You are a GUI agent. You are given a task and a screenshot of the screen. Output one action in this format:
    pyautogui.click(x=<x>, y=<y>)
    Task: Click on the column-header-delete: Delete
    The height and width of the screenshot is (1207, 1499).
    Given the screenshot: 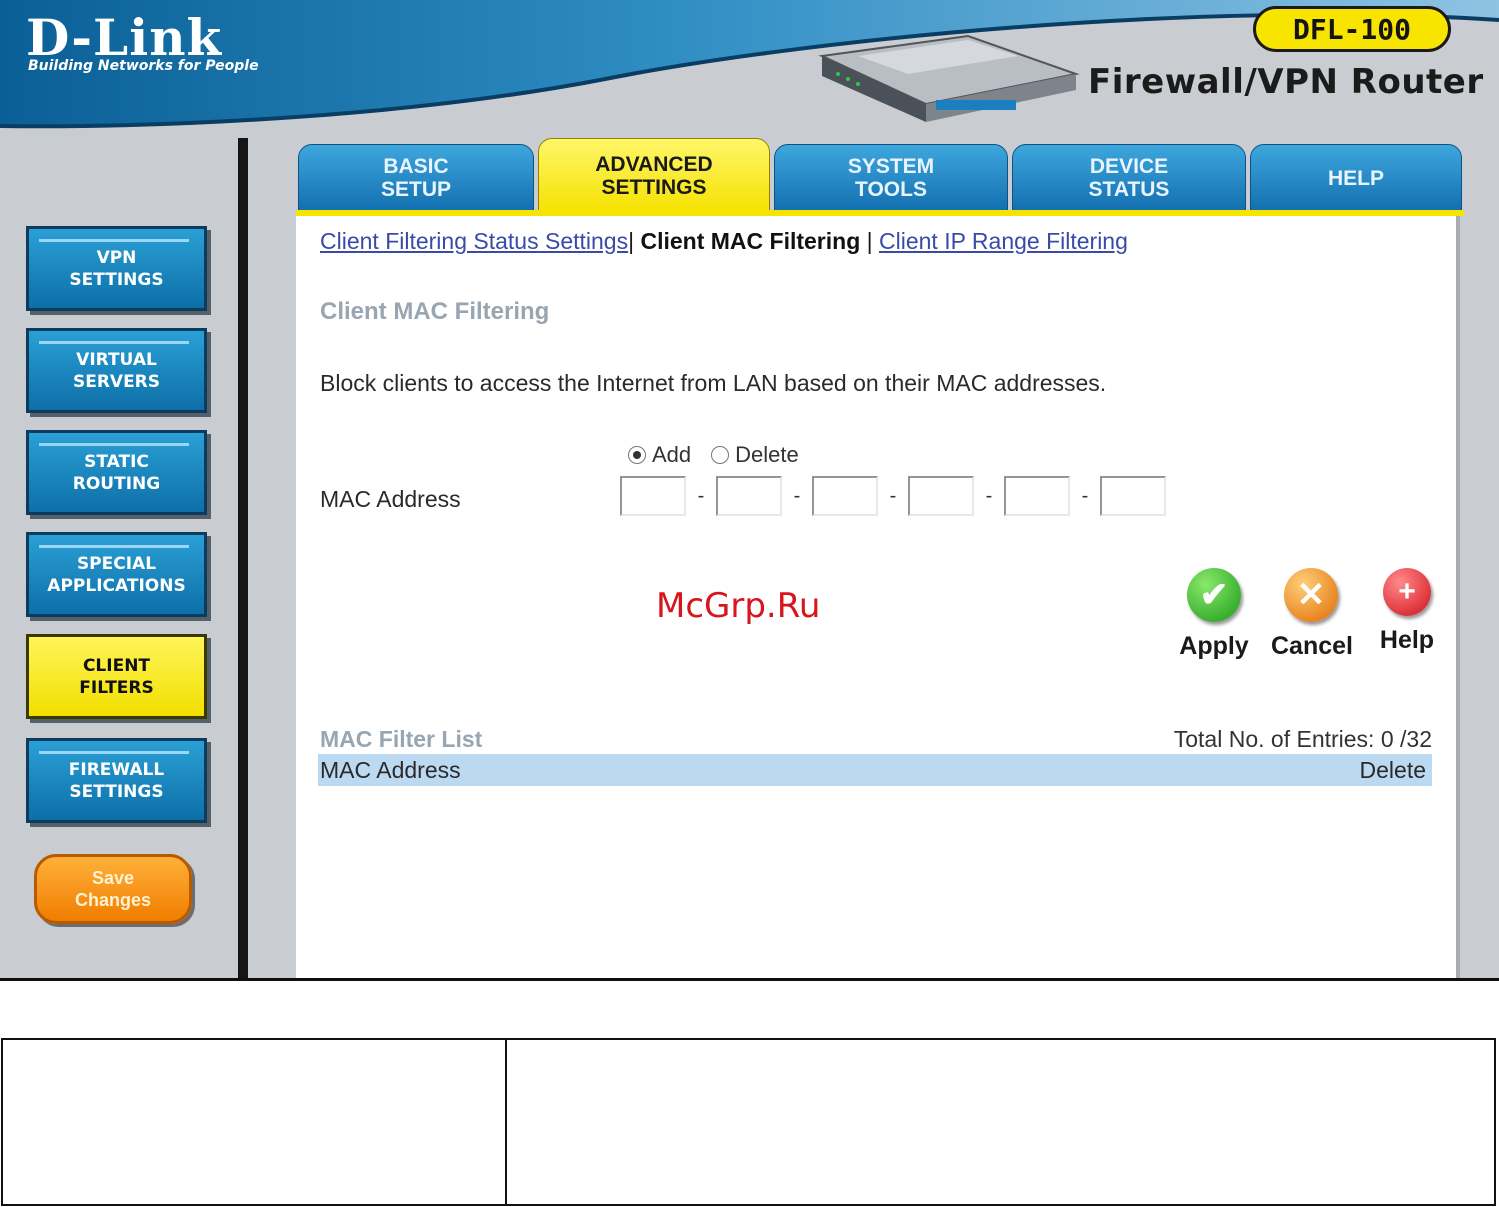 What is the action you would take?
    pyautogui.click(x=1392, y=769)
    